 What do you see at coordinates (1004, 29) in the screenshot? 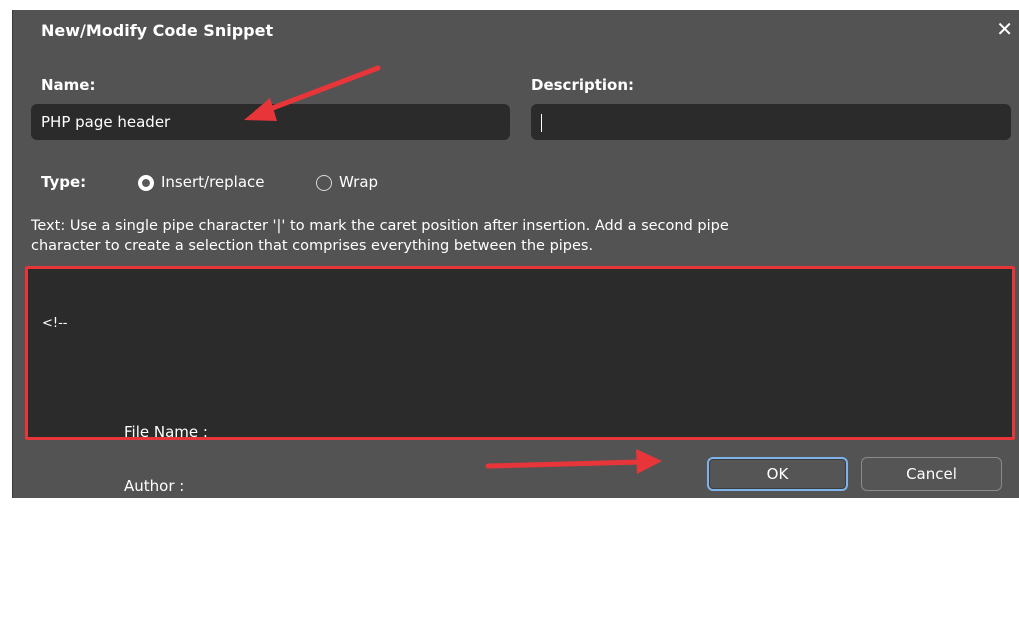
I see `close-icon: ✕` at bounding box center [1004, 29].